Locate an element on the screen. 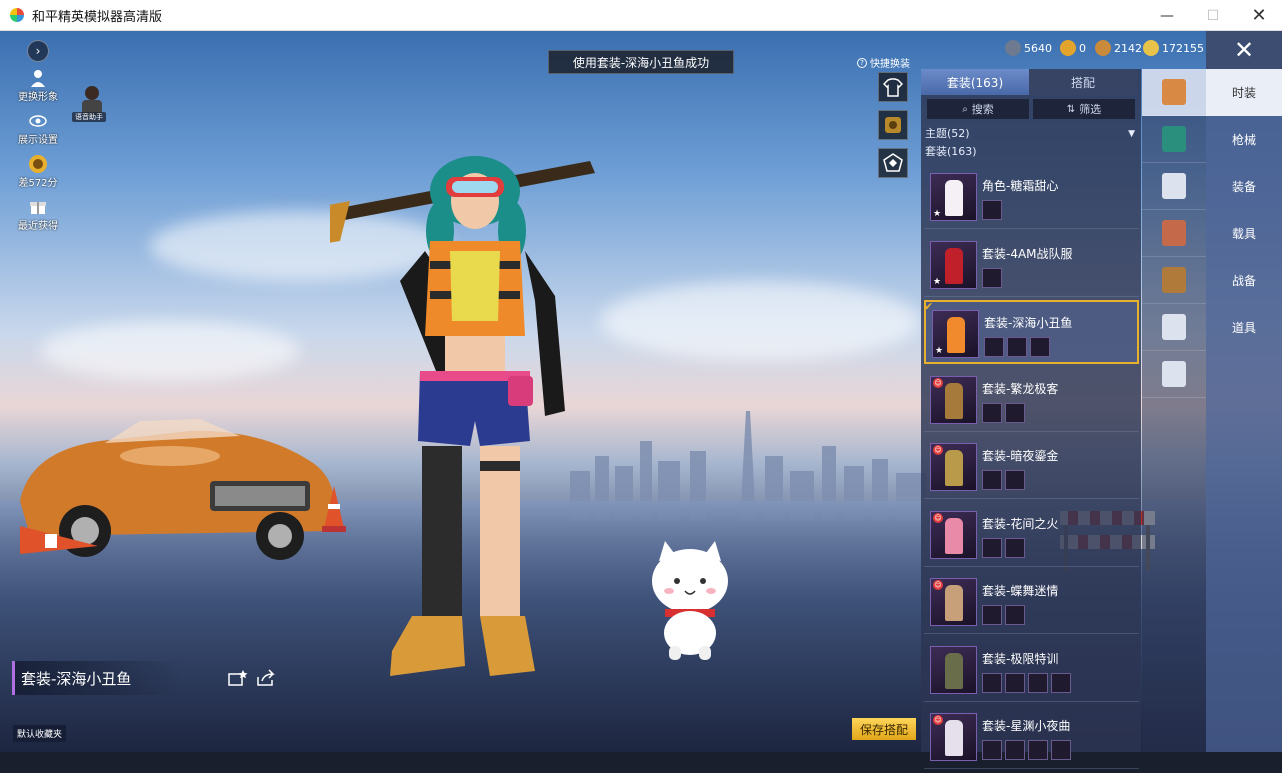  window-titlebar: 和平精英模拟器高清版 — ☐ ✕ is located at coordinates (641, 15).